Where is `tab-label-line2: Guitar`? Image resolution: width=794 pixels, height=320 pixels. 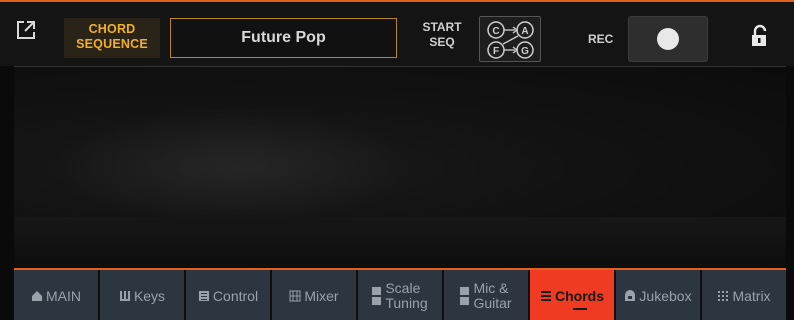
tab-label-line2: Guitar is located at coordinates (492, 303).